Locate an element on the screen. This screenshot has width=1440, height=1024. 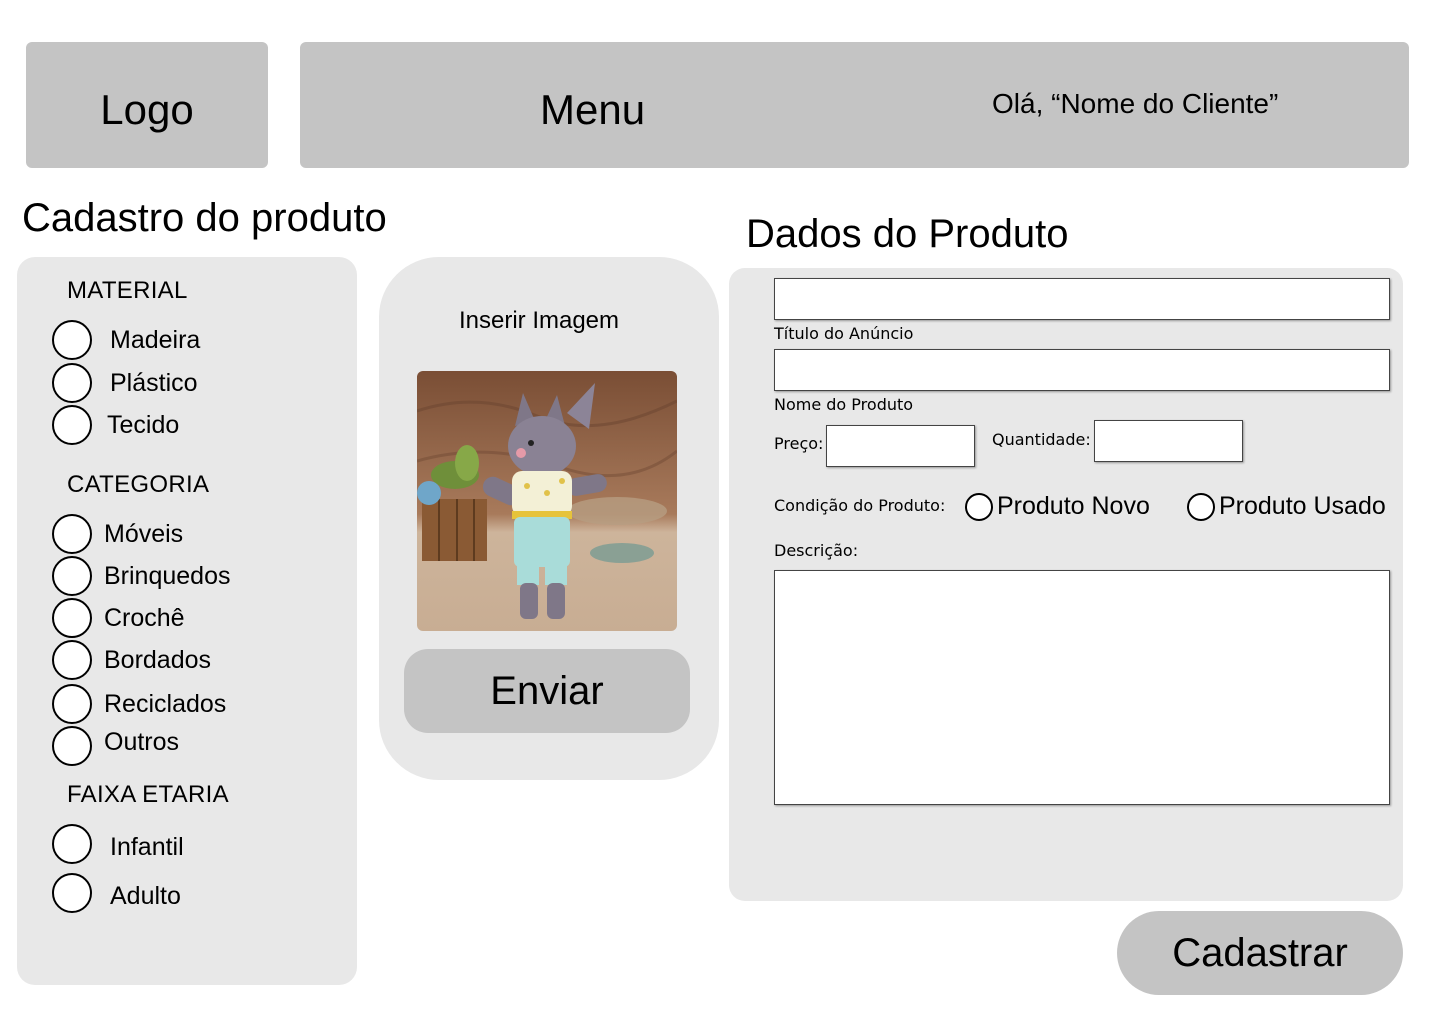
material-option-plastico: Plástico is located at coordinates (125, 383).